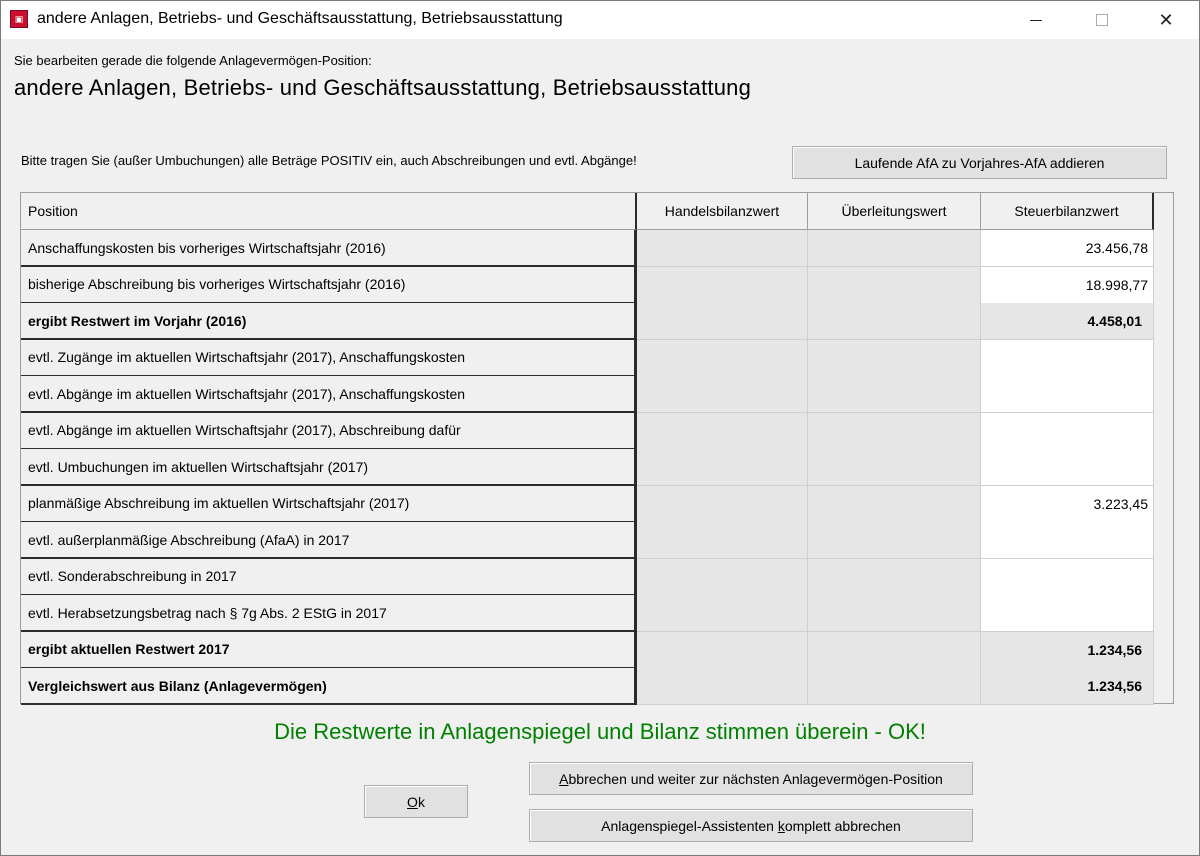 The height and width of the screenshot is (856, 1200). Describe the element at coordinates (329, 650) in the screenshot. I see `row-label: ergibt aktuellen Restwert 2017` at that location.